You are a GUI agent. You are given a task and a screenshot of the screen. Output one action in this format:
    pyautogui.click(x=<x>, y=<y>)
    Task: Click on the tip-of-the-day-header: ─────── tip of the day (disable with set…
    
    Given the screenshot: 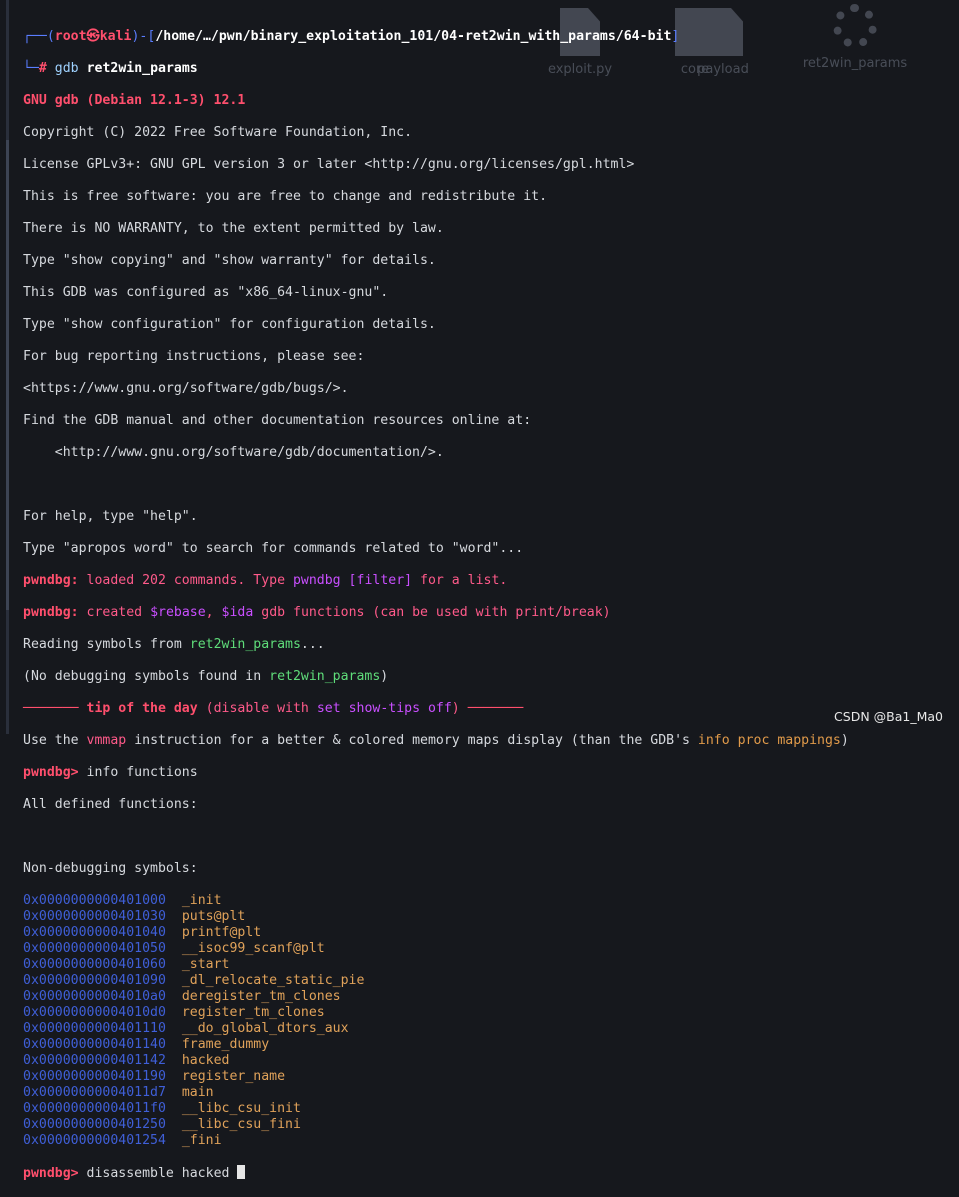 What is the action you would take?
    pyautogui.click(x=273, y=708)
    